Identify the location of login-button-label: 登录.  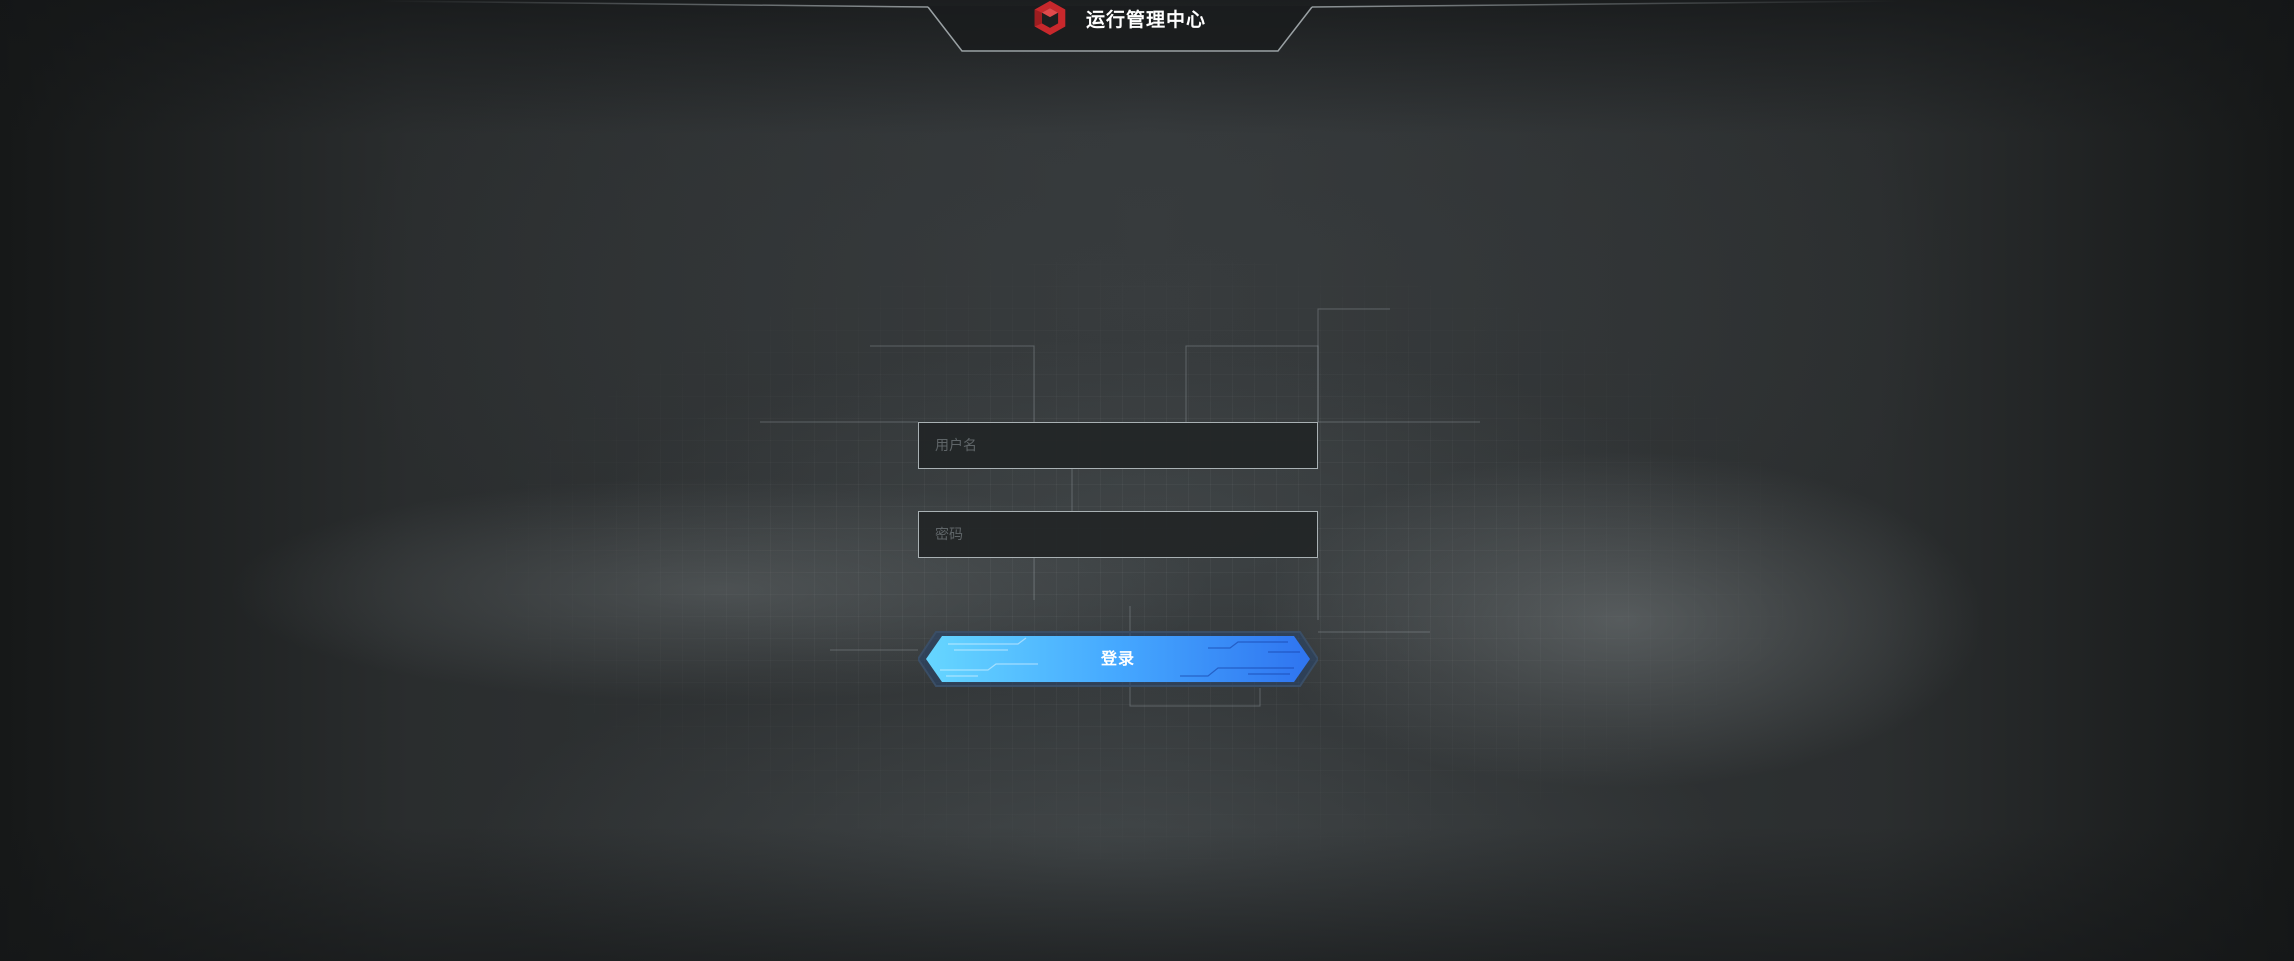
(1117, 658).